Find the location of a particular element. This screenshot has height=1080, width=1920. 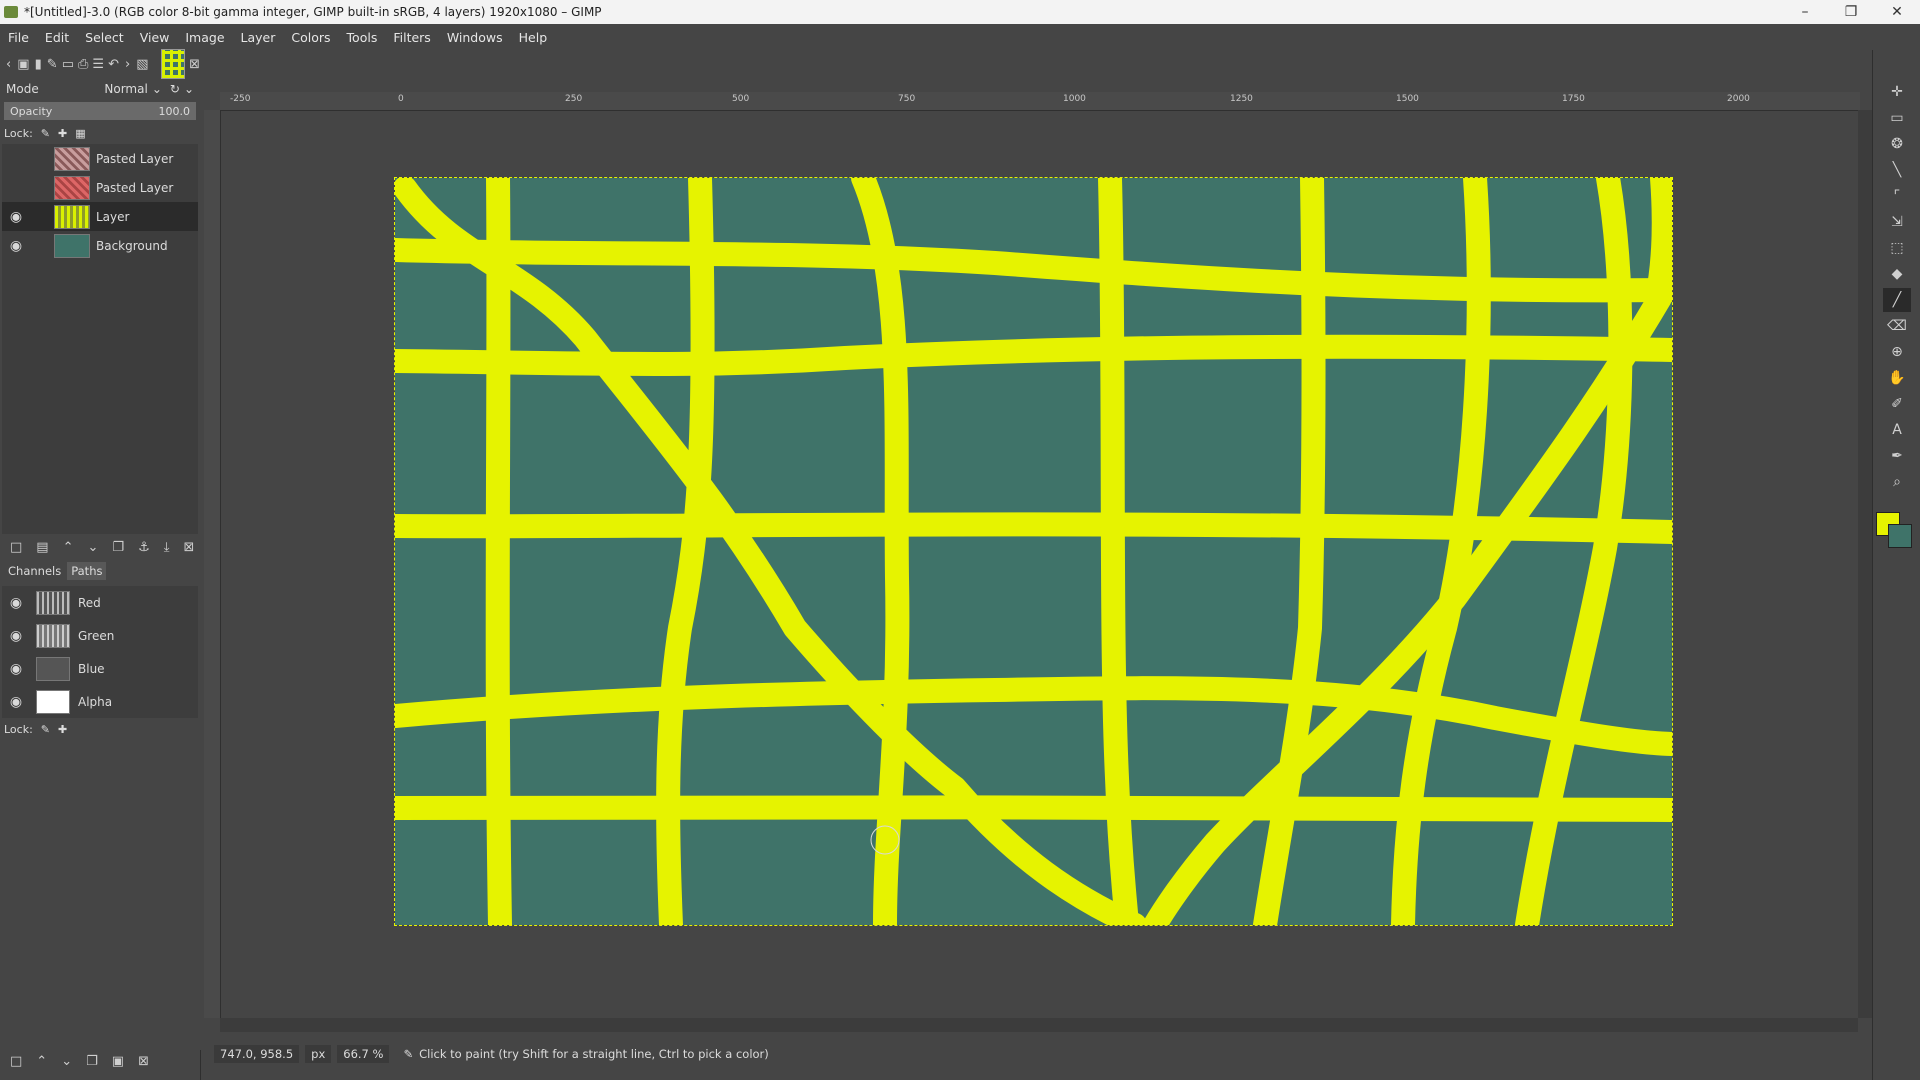

minimize-button: – is located at coordinates (1805, 12).